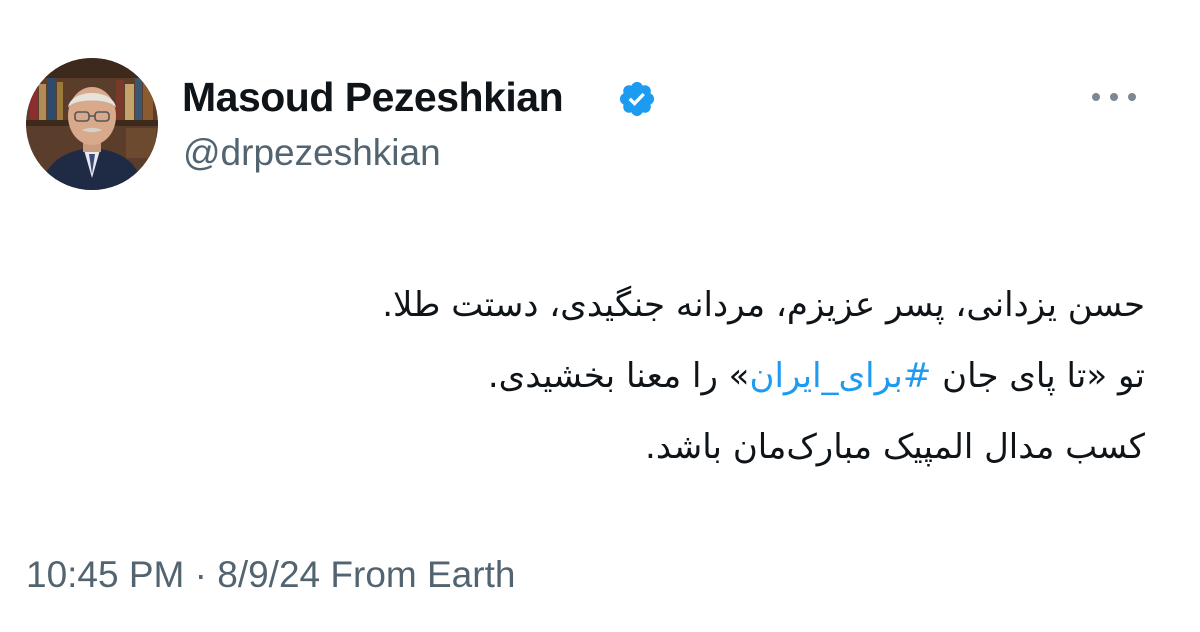  I want to click on tweet-line-2-before: تو «تا پای جان, so click(1038, 376).